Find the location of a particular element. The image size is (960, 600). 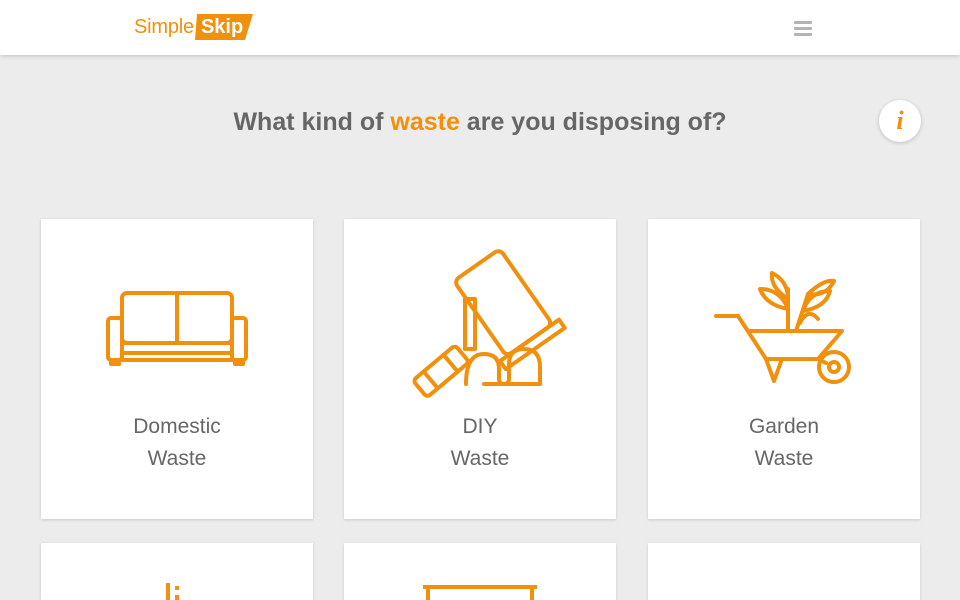

page-question: What kind of waste are you disposing of? is located at coordinates (480, 122).